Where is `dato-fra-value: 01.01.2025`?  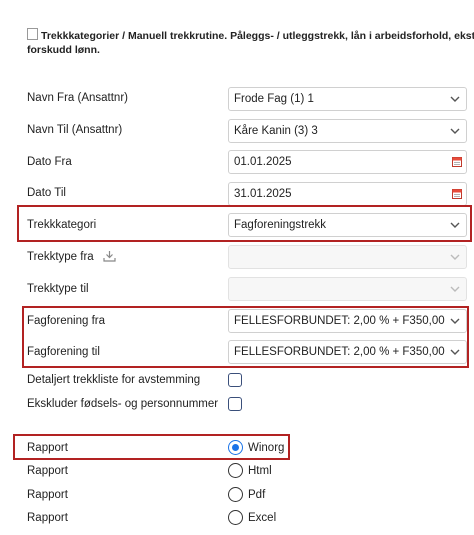 dato-fra-value: 01.01.2025 is located at coordinates (263, 162).